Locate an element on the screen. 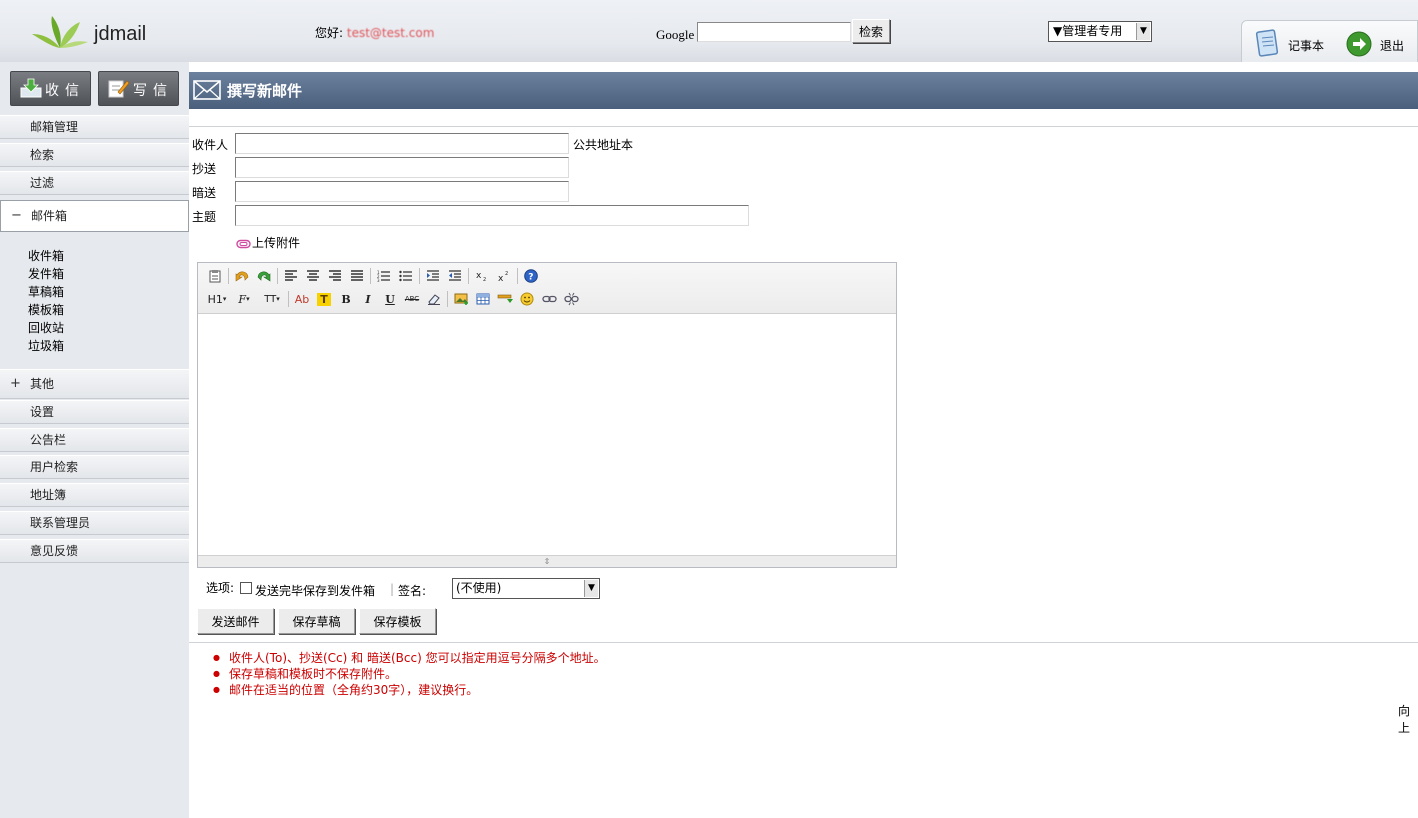  signature-select: (不使用) ▼ is located at coordinates (526, 588).